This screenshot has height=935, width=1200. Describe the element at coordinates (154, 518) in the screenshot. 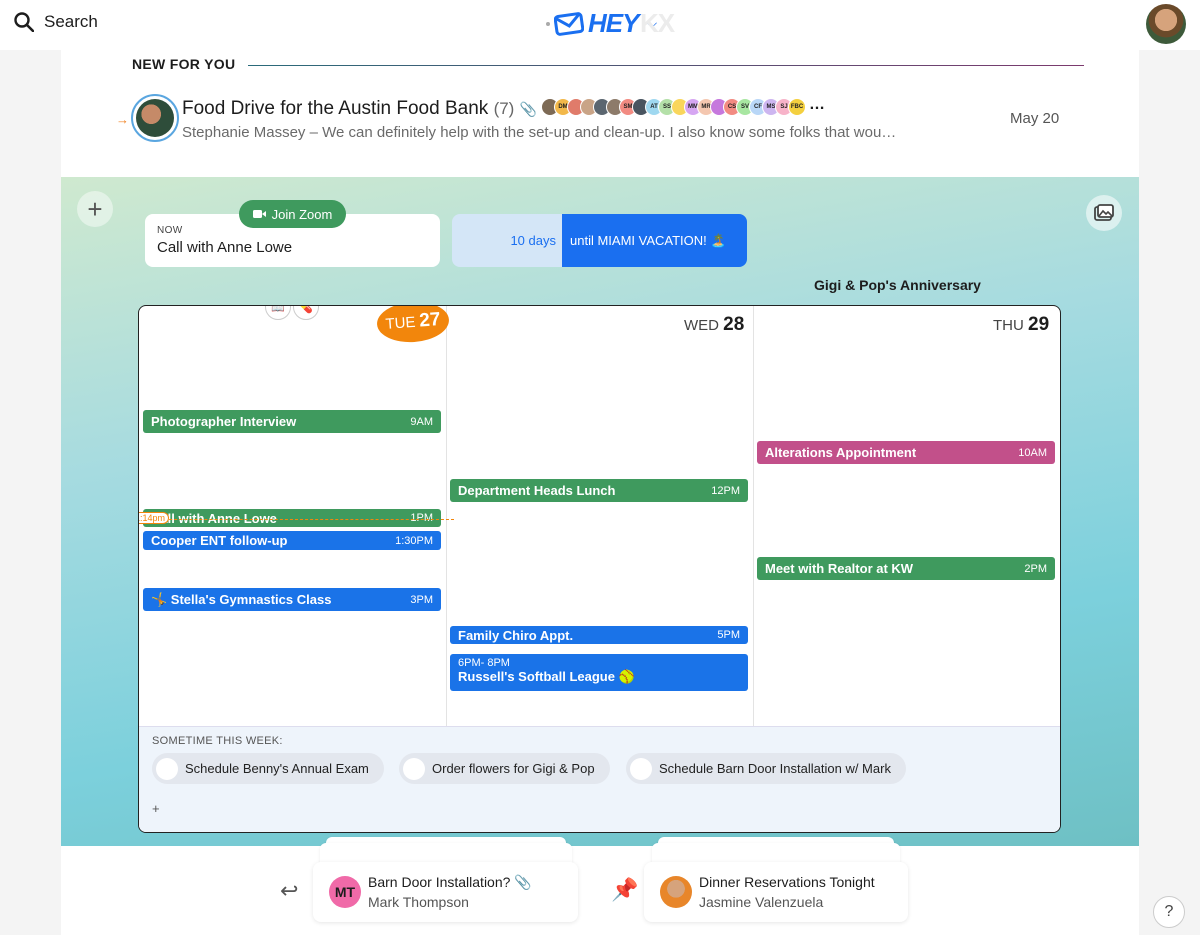

I see `current-time-badge: 1:14pm` at that location.